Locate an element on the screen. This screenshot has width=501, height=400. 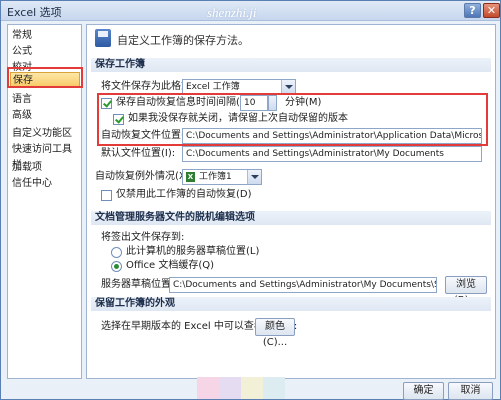
sidebar-item-general: 常规 is located at coordinates (22, 36).